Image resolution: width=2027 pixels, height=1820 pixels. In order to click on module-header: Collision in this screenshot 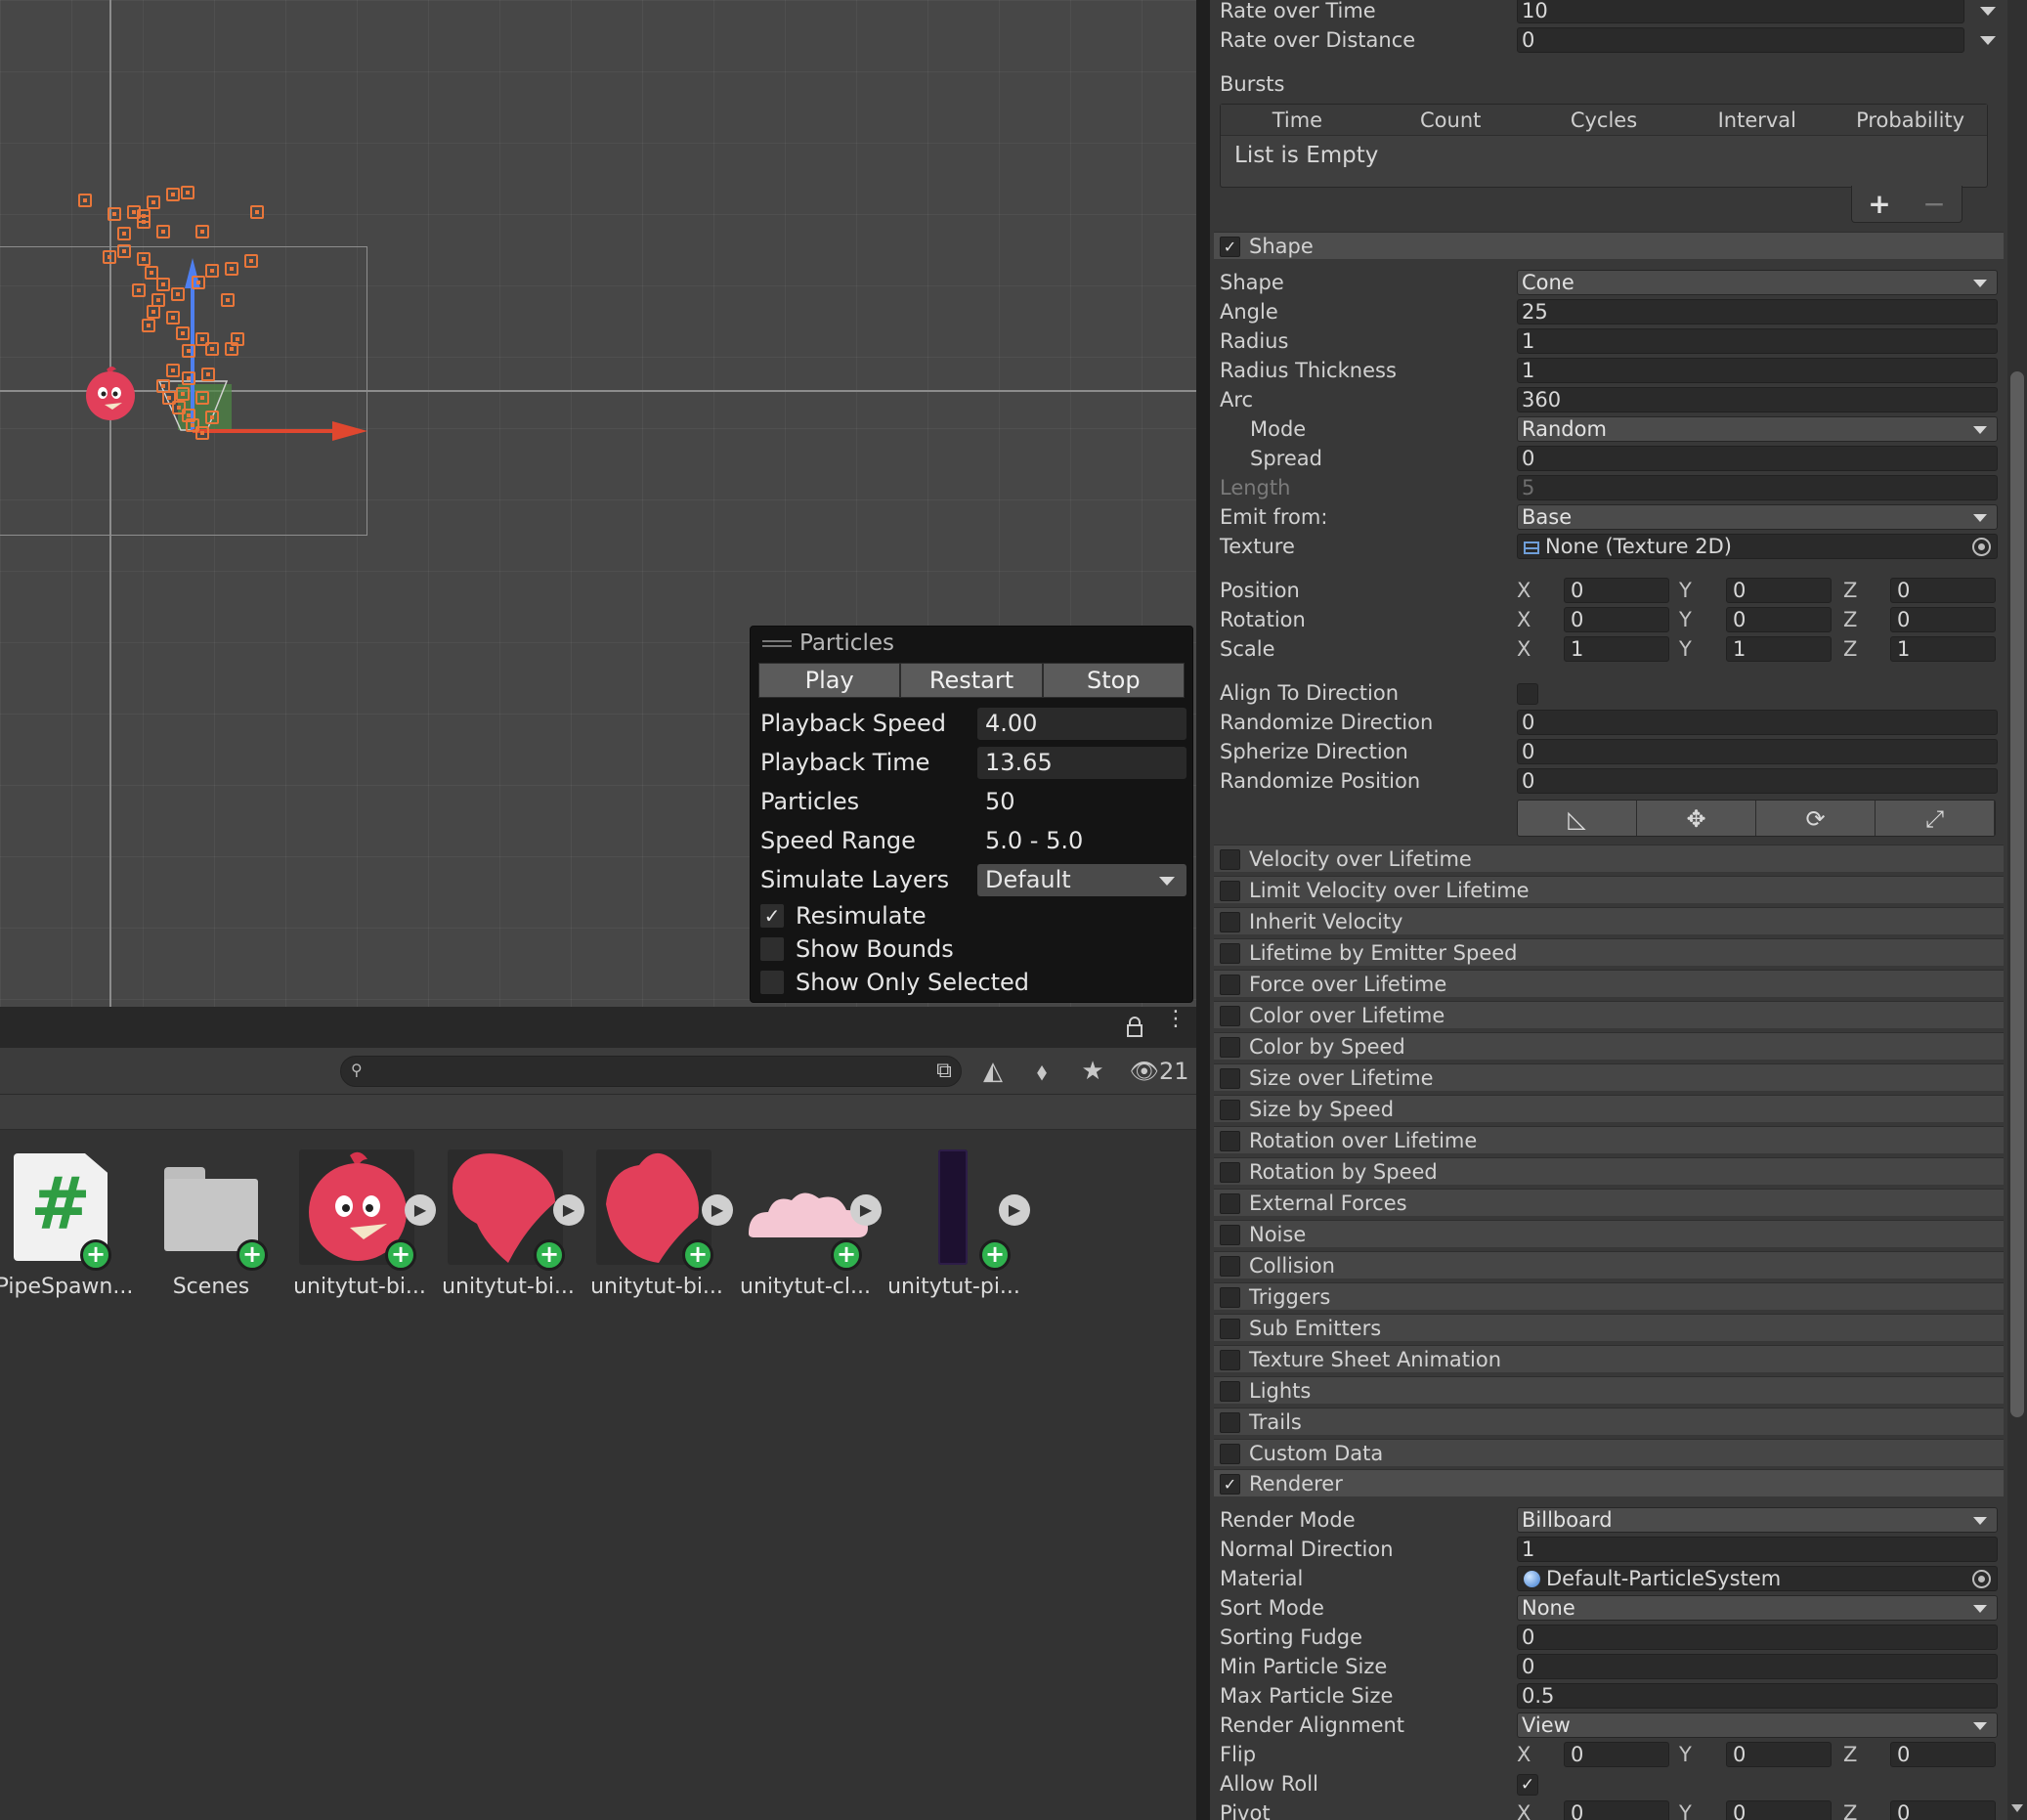, I will do `click(1609, 1264)`.